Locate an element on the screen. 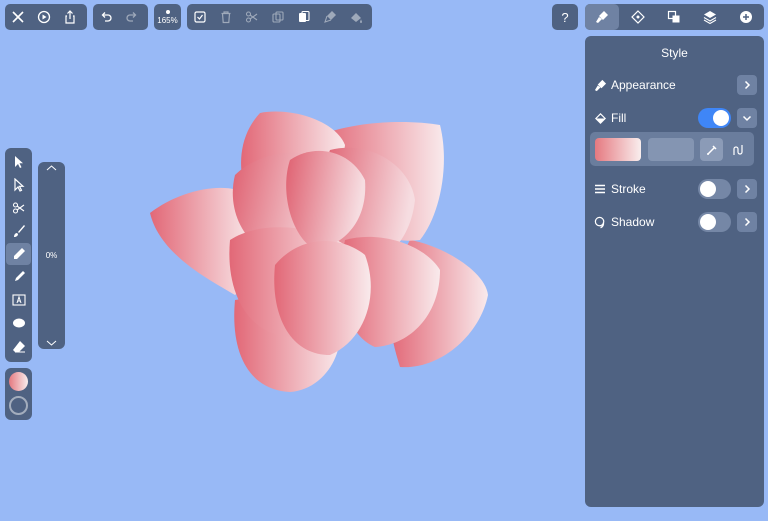 Image resolution: width=768 pixels, height=521 pixels. select-arrow-icon is located at coordinates (18, 162).